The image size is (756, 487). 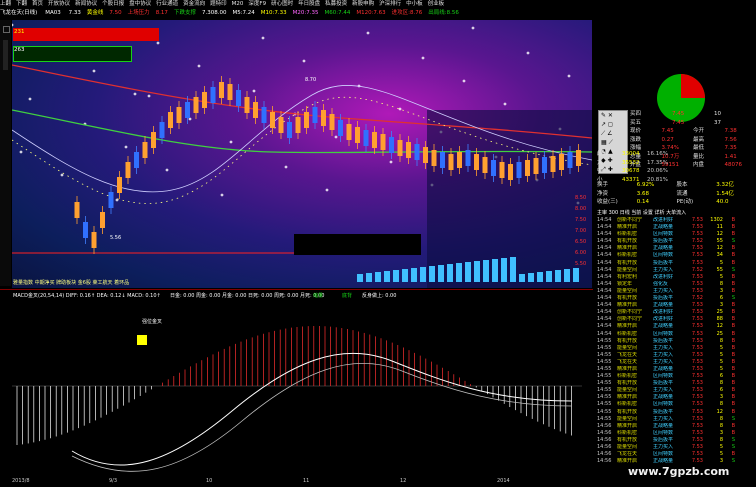 I want to click on dea-line, so click(x=322, y=417).